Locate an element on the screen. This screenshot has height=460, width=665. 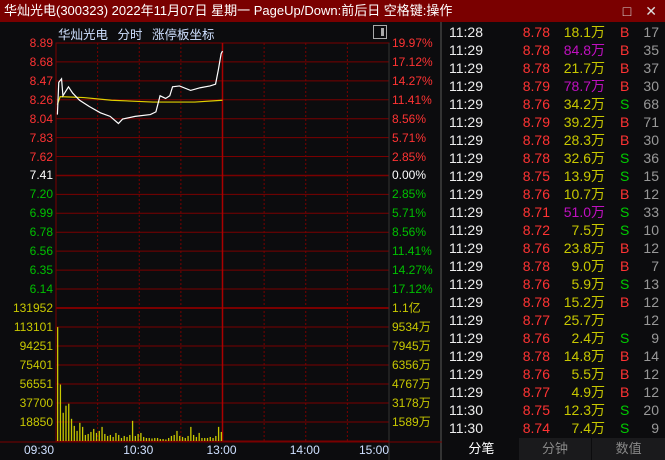
tick-count: 71 is located at coordinates (651, 122).